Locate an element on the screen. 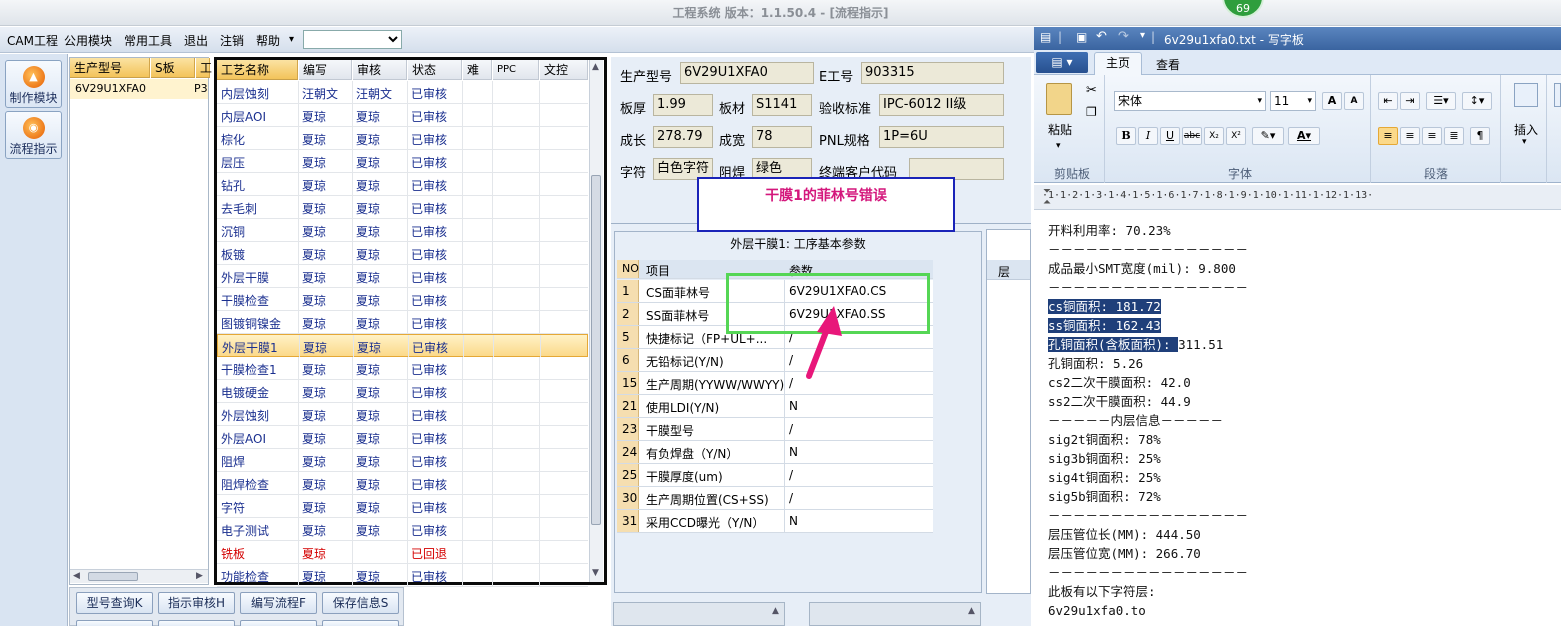  paste-label: 粘贴 is located at coordinates (1060, 129).